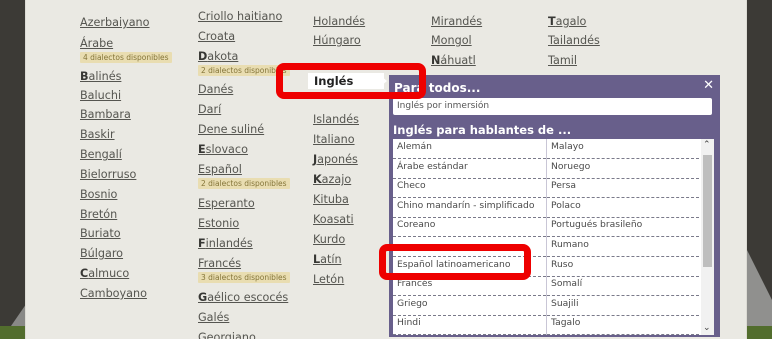  What do you see at coordinates (216, 37) in the screenshot?
I see `language-link: Croata` at bounding box center [216, 37].